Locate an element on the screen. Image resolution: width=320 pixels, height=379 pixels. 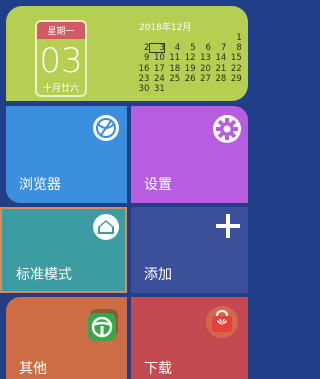
calendar-day: 6 is located at coordinates (208, 48).